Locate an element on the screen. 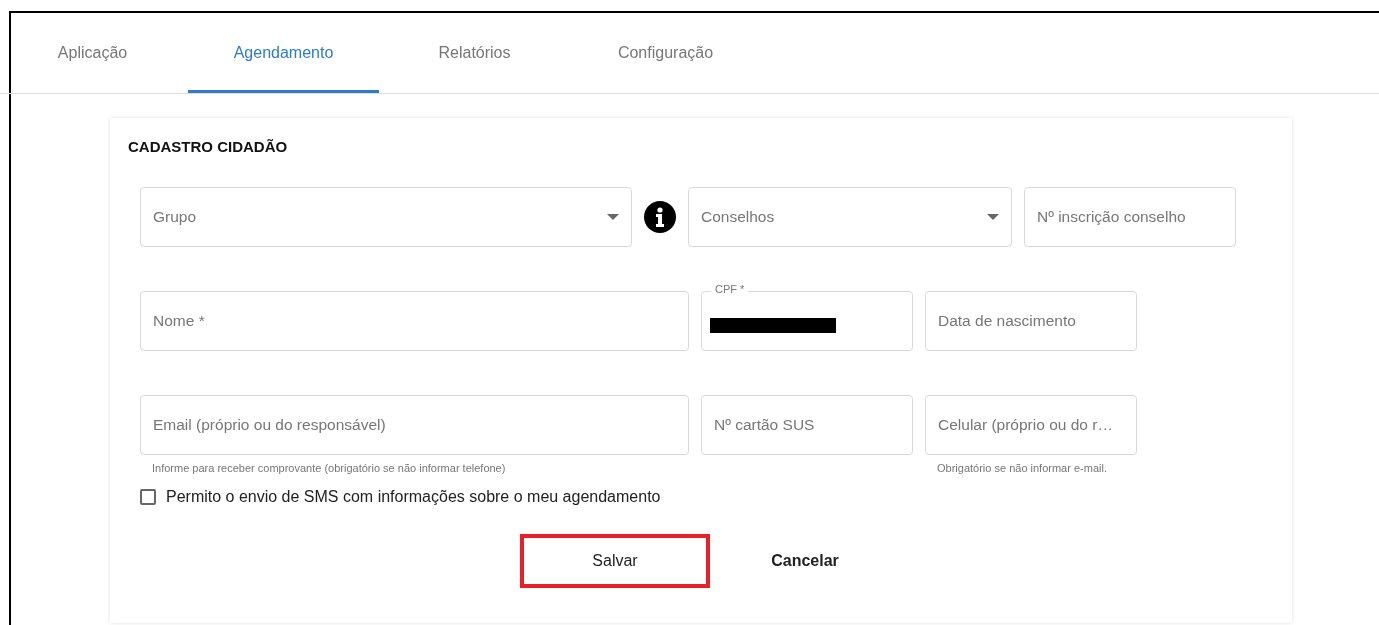  checkbox is located at coordinates (148, 497).